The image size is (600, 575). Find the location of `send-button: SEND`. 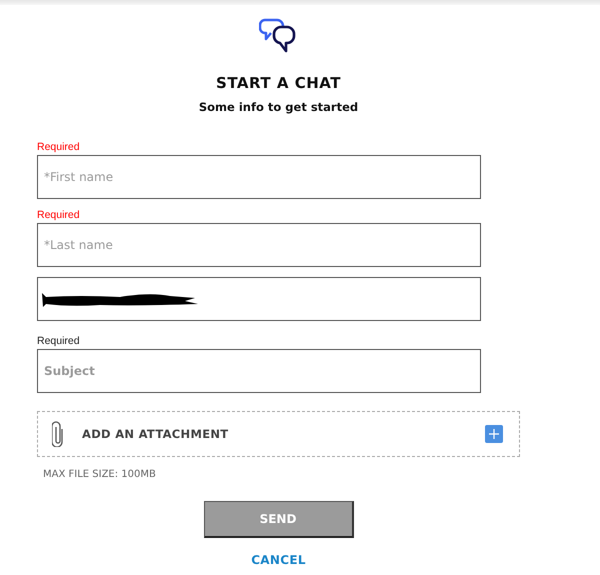

send-button: SEND is located at coordinates (279, 519).